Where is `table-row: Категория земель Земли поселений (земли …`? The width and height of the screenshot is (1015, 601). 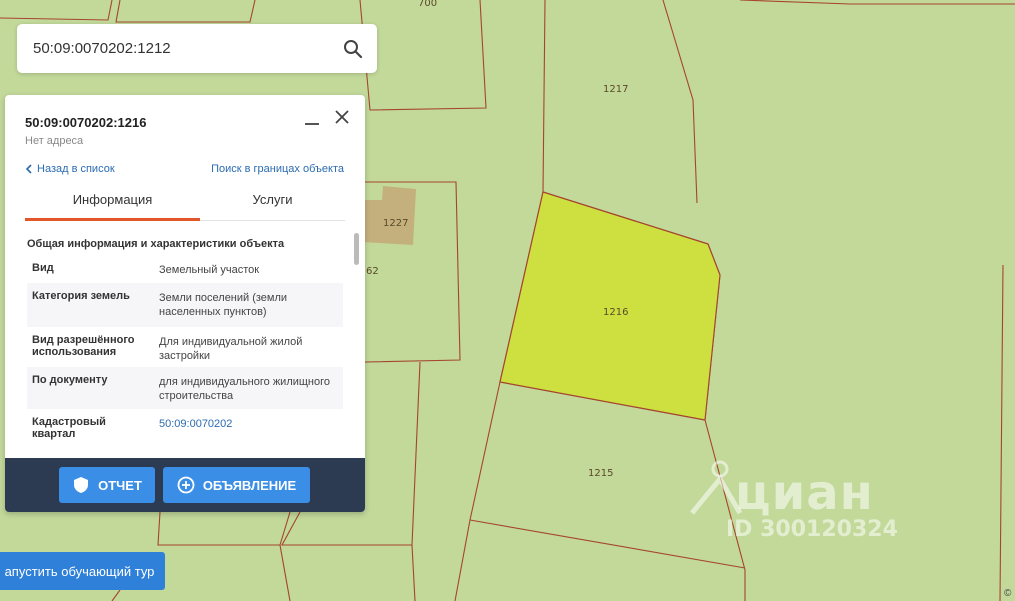
table-row: Категория земель Земли поселений (земли … is located at coordinates (185, 305).